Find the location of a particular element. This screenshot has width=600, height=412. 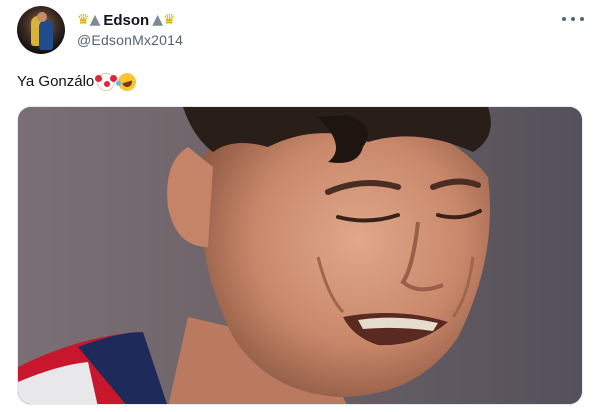

tweet-text: Ya Gonzálo is located at coordinates (78, 82).